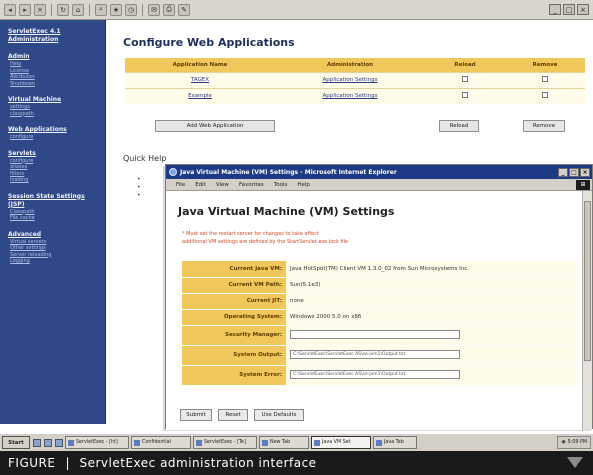  Describe the element at coordinates (200, 65) in the screenshot. I see `column-header: Application Name` at that location.